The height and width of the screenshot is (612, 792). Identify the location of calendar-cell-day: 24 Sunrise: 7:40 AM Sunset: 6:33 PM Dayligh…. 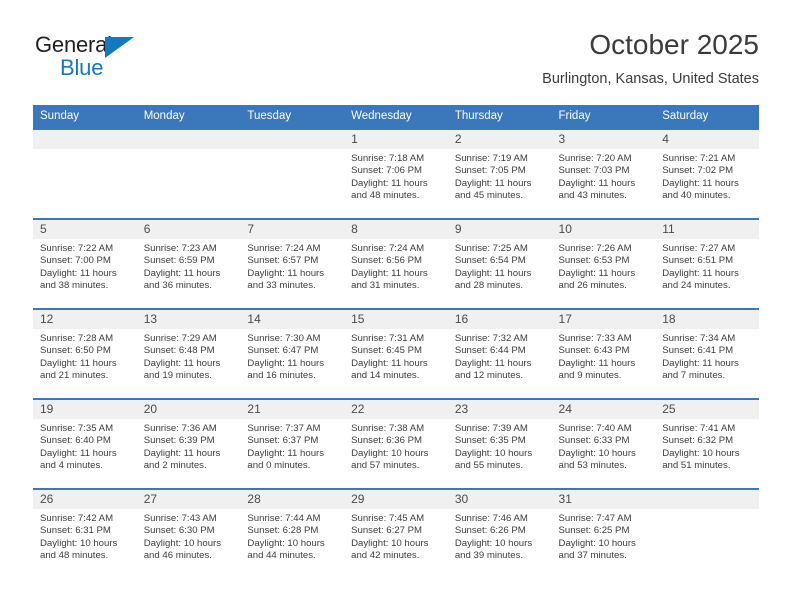
(603, 443).